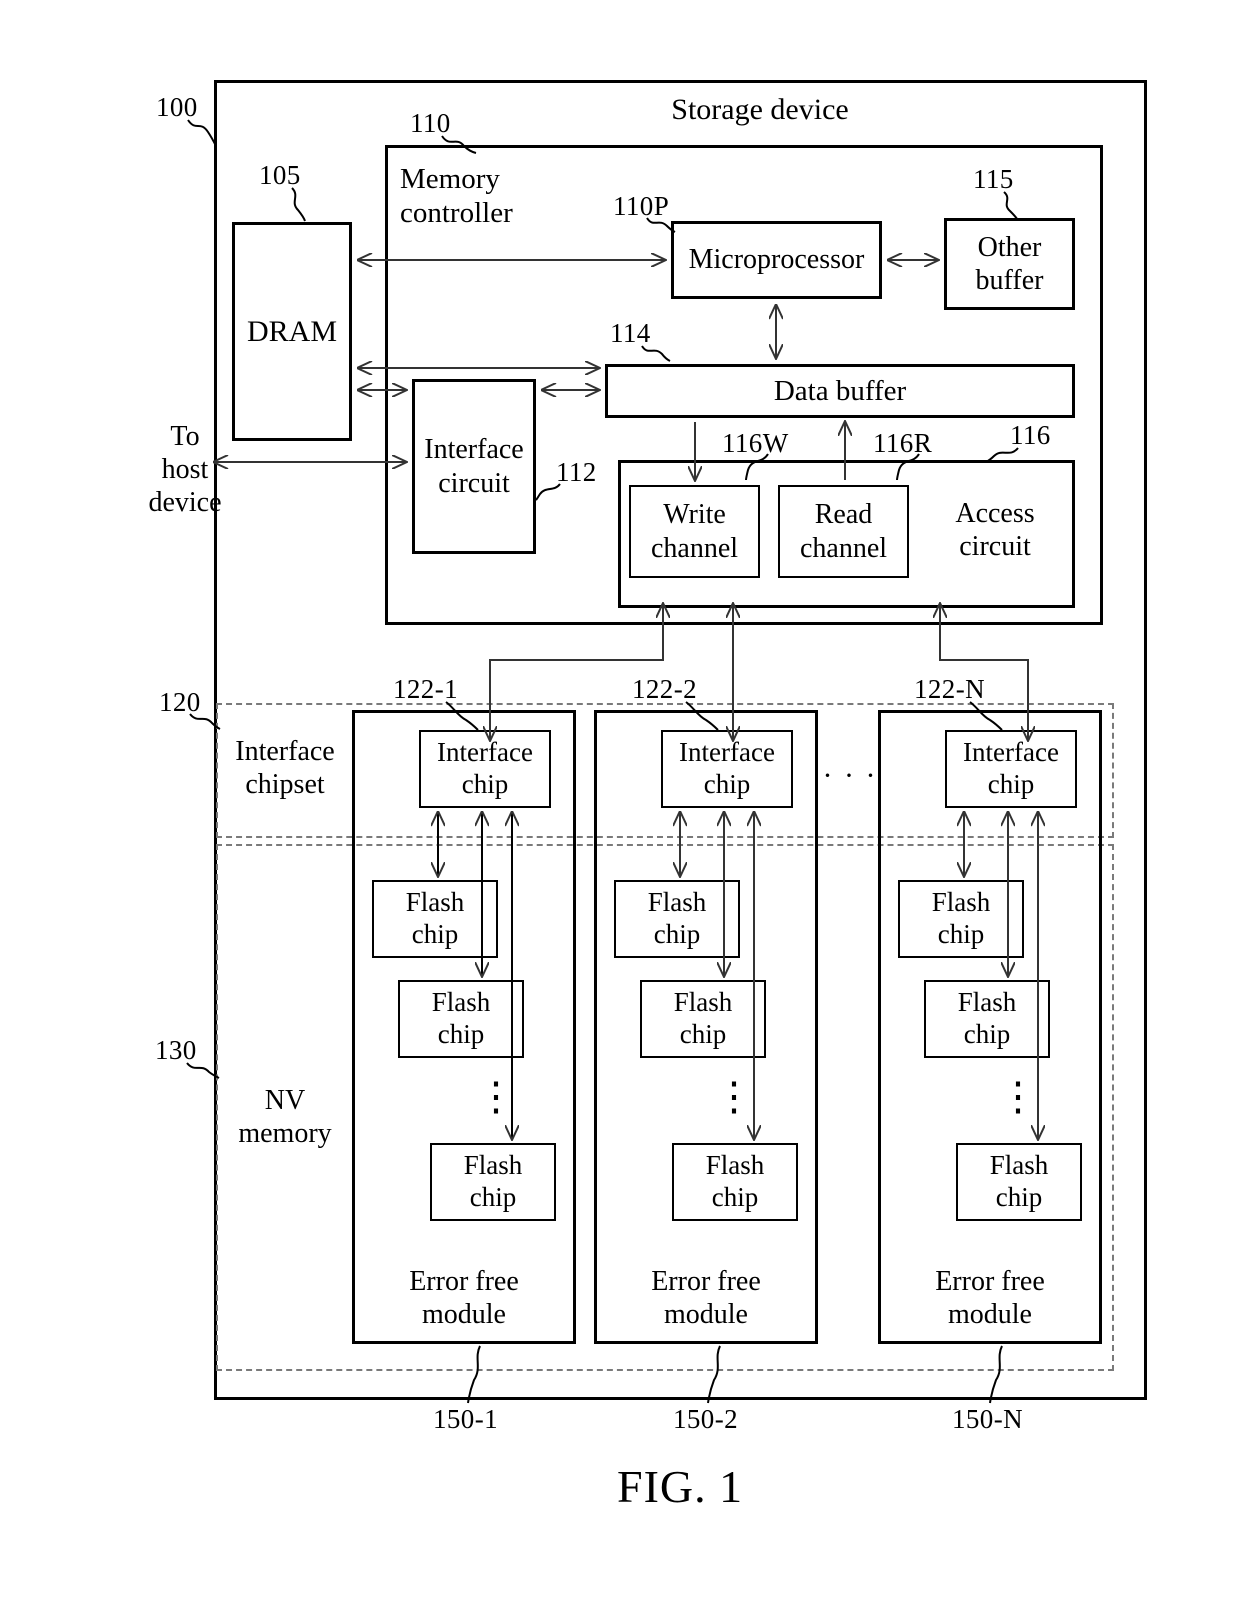 The width and height of the screenshot is (1240, 1601). What do you see at coordinates (776, 260) in the screenshot?
I see `microprocessor-label: Microprocessor` at bounding box center [776, 260].